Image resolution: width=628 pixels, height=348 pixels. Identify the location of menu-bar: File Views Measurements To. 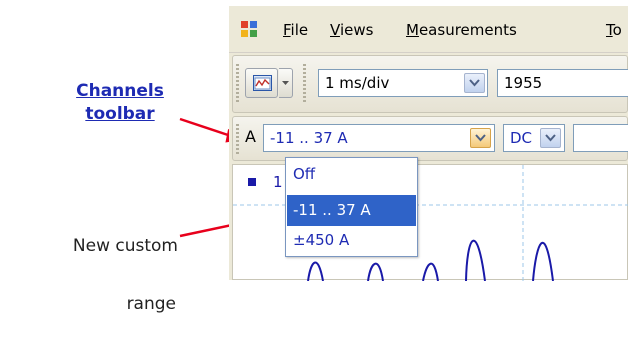
(428, 29).